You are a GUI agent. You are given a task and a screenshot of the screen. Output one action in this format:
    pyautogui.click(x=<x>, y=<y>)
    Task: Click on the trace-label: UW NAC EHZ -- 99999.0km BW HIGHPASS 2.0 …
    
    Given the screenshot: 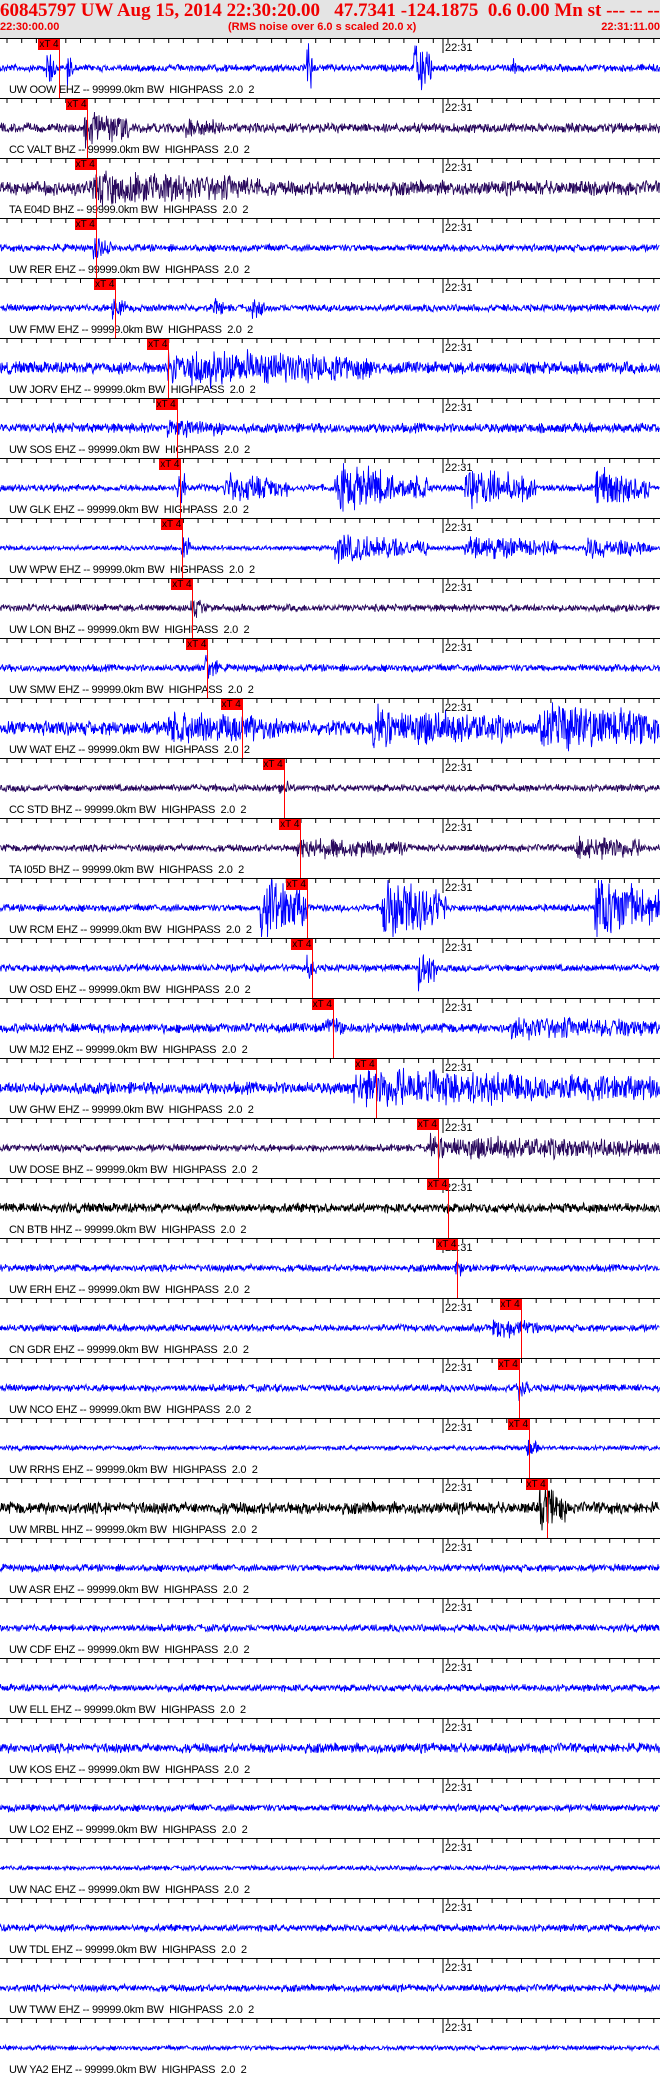 What is the action you would take?
    pyautogui.click(x=129, y=1890)
    